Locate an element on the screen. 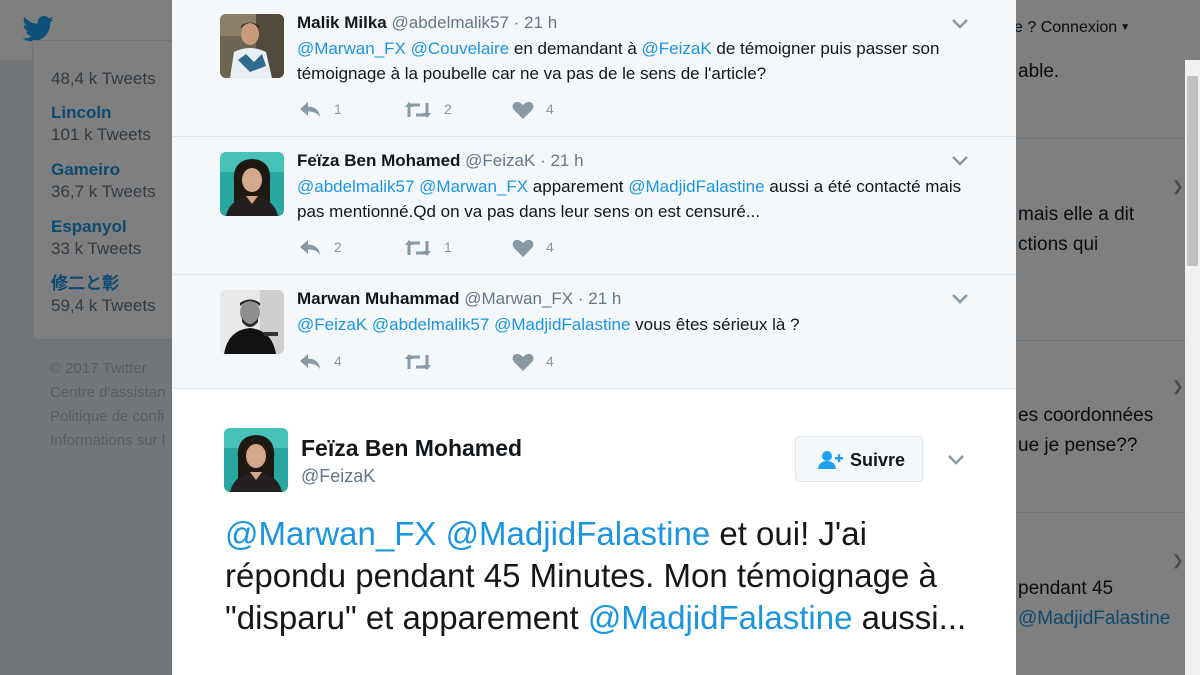  reply-header: Marwan Muhammad @Marwan_FX · 21 h is located at coordinates (459, 299).